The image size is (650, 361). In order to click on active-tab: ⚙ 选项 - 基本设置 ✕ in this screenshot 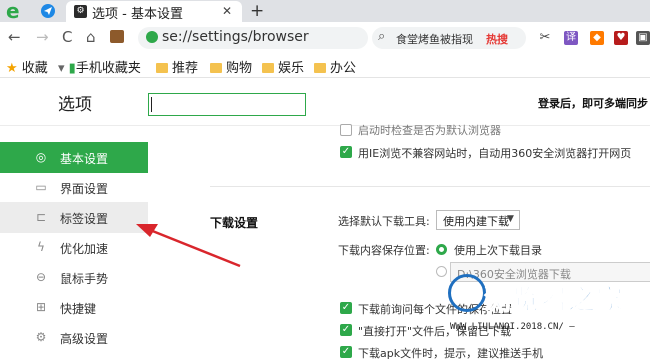, I will do `click(154, 11)`.